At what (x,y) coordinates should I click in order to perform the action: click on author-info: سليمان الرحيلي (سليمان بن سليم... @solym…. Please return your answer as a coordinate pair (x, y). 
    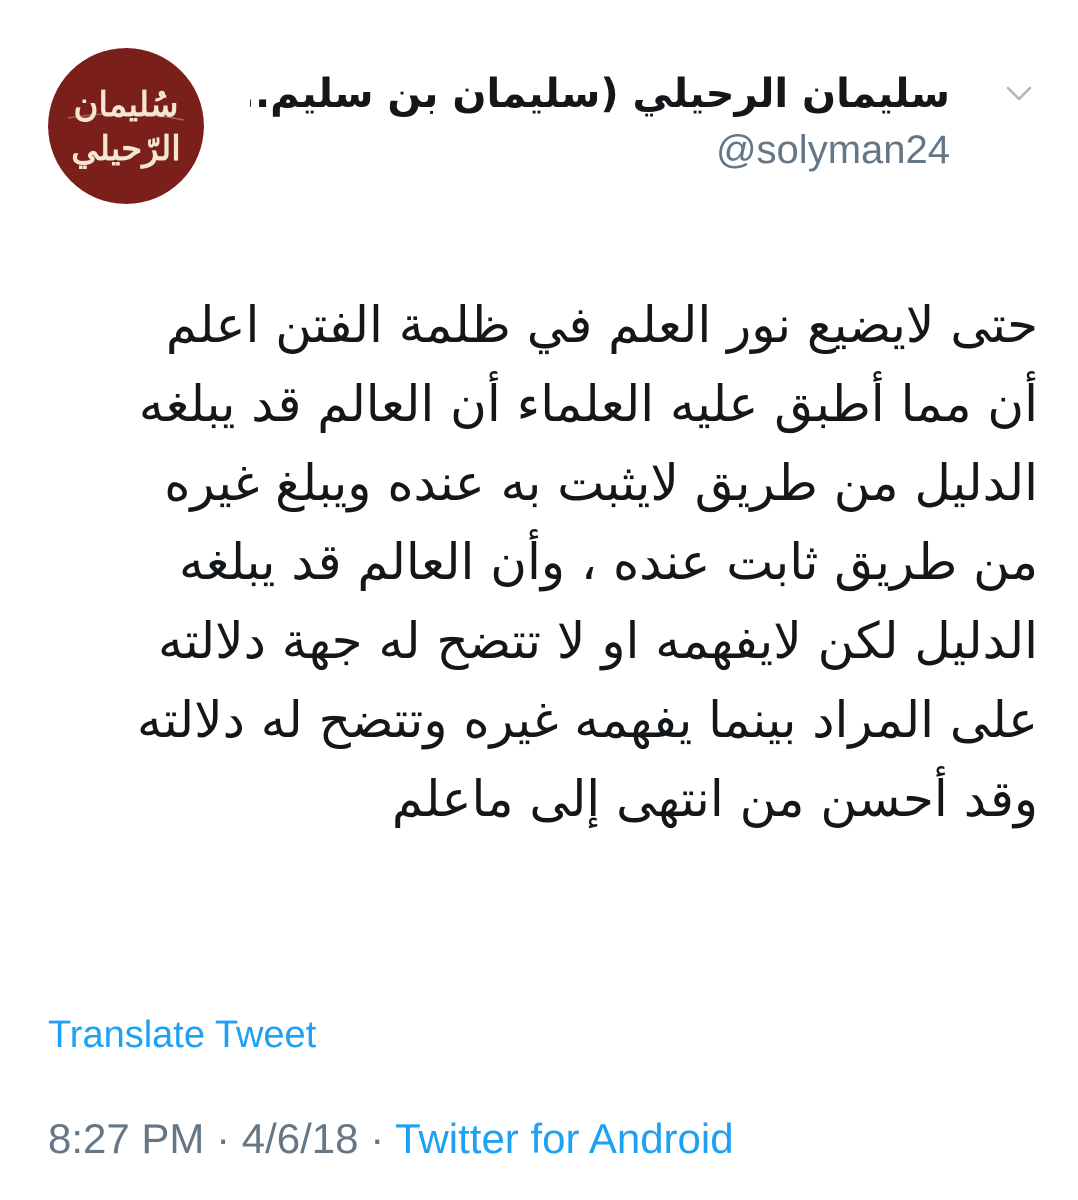
    Looking at the image, I should click on (600, 123).